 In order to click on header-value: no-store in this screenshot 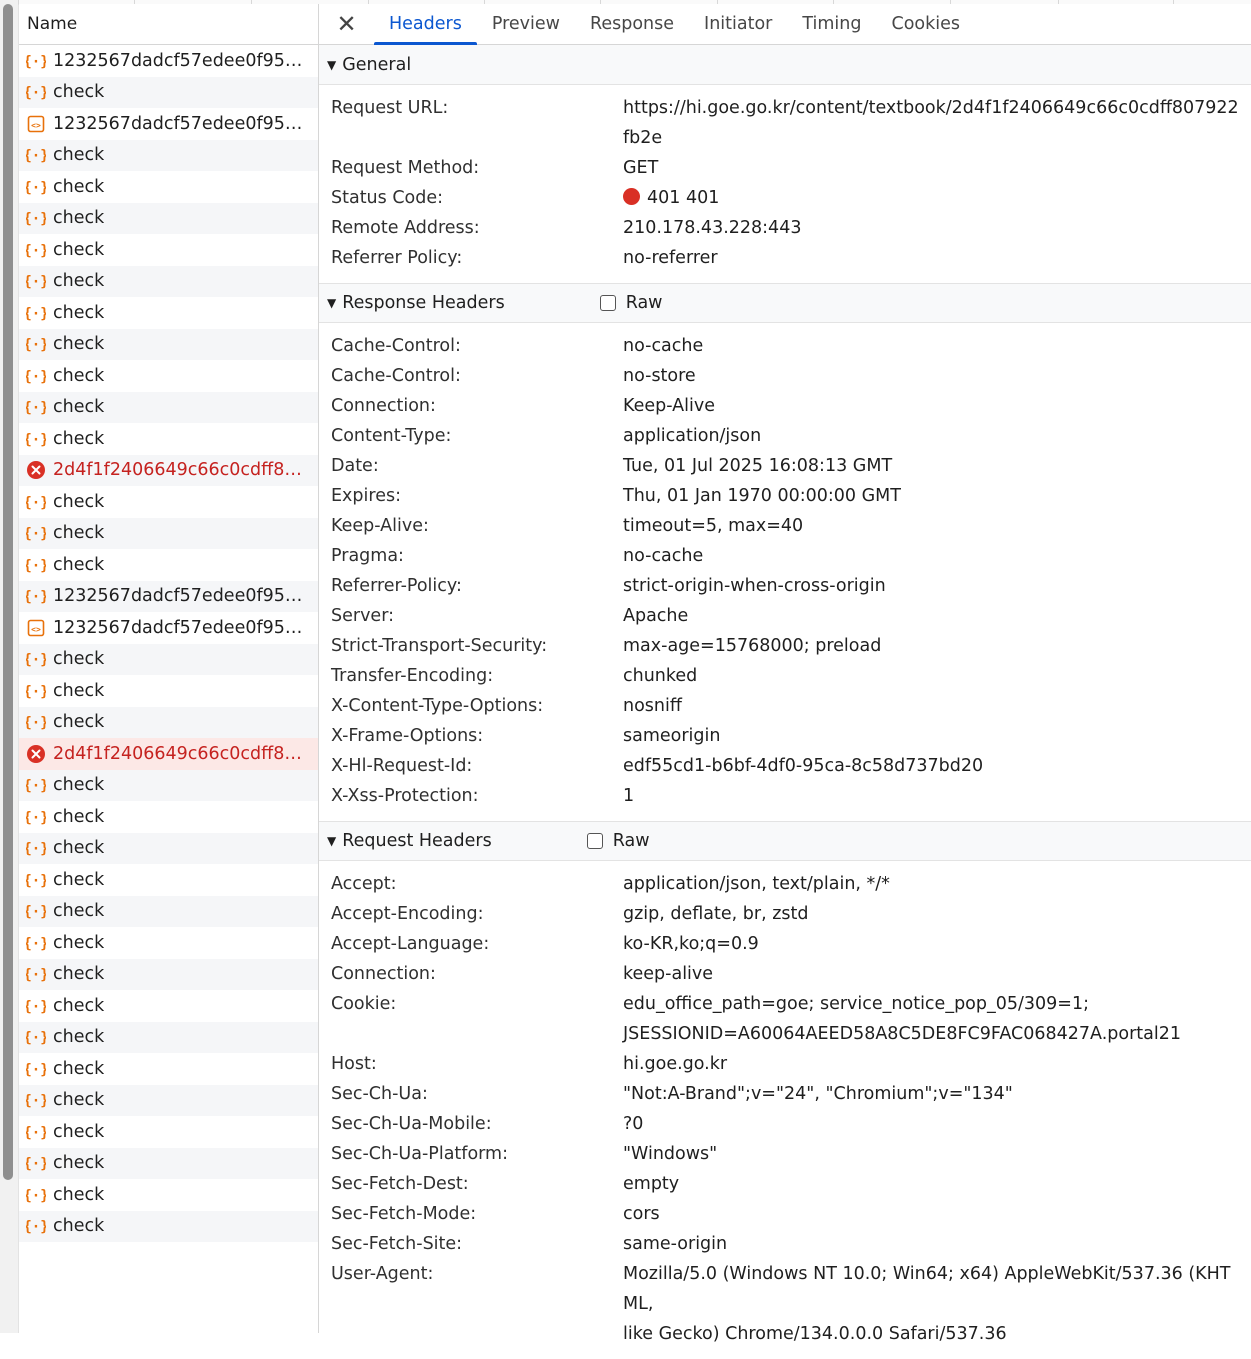, I will do `click(937, 376)`.